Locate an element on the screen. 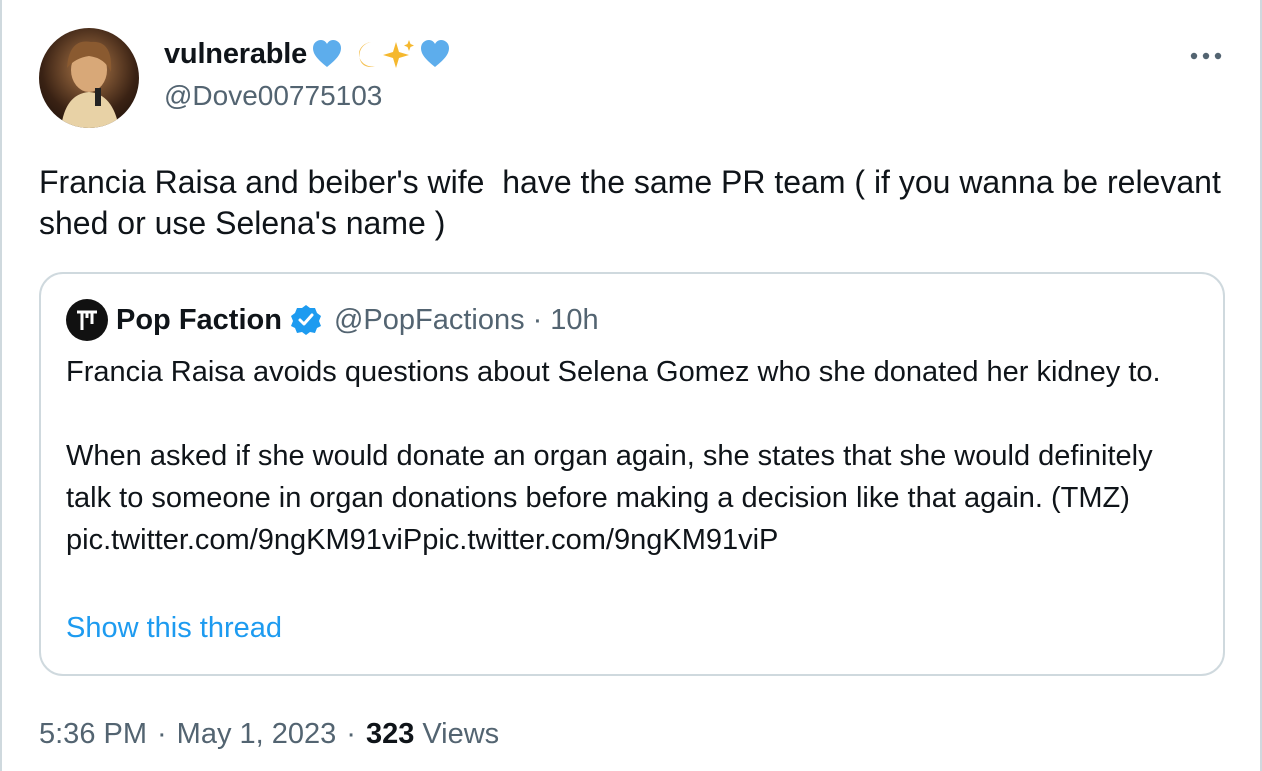  show-thread-link: Show this thread is located at coordinates (174, 628).